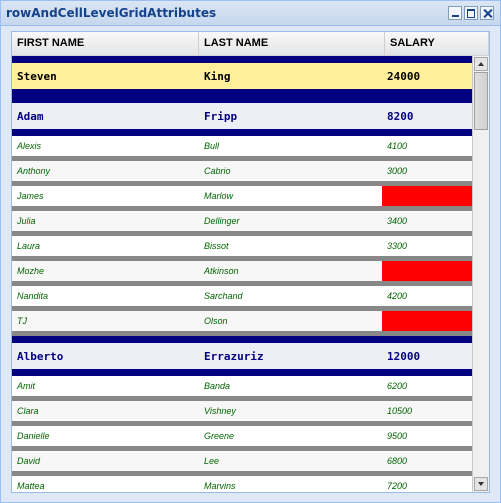 The height and width of the screenshot is (503, 501). Describe the element at coordinates (427, 271) in the screenshot. I see `cell-salary: 2800` at that location.